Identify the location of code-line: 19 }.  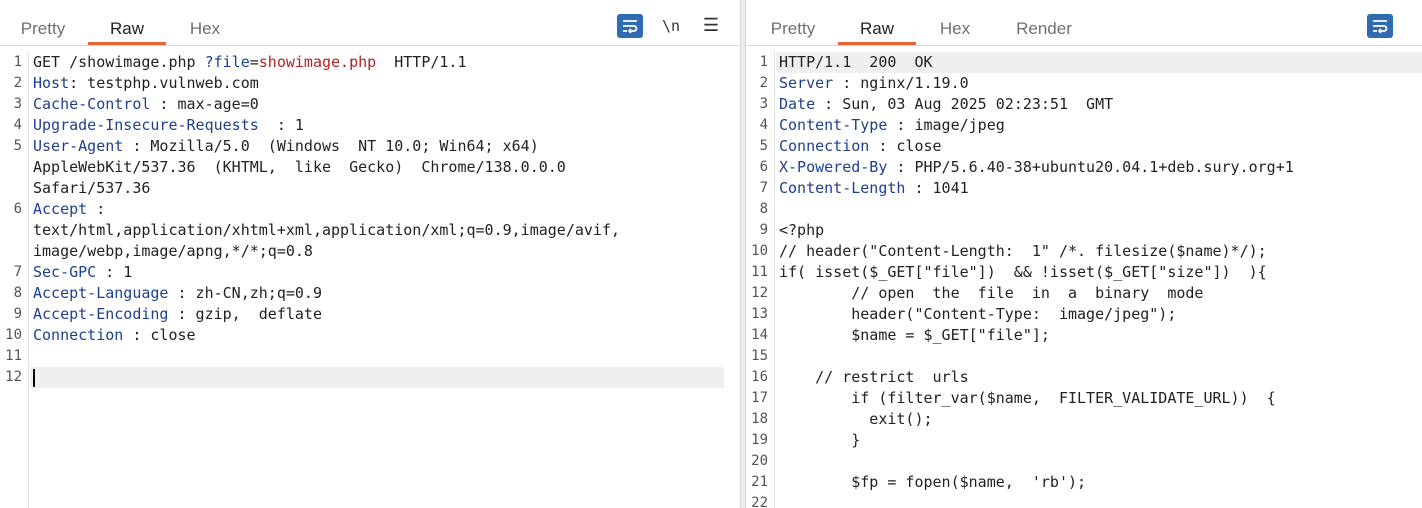
(1084, 440).